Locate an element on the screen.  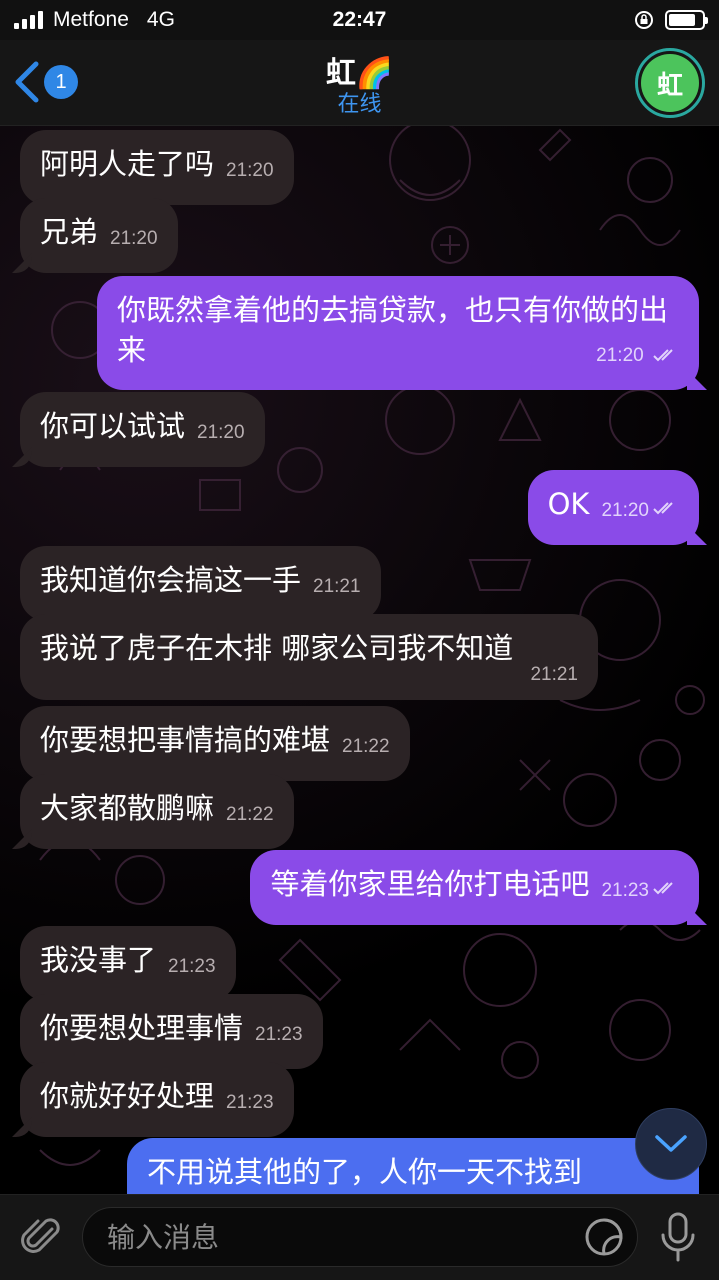
attach-icon is located at coordinates (42, 1237).